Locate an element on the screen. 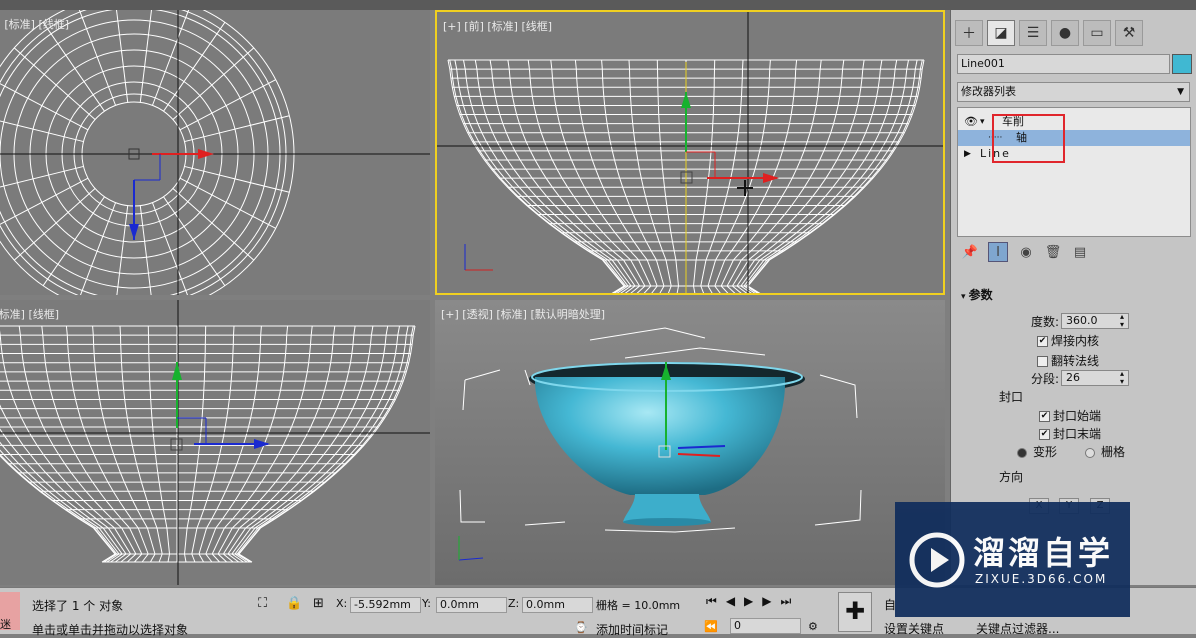 This screenshot has width=1196, height=638. isolate-icon: ⛶ is located at coordinates (262, 603).